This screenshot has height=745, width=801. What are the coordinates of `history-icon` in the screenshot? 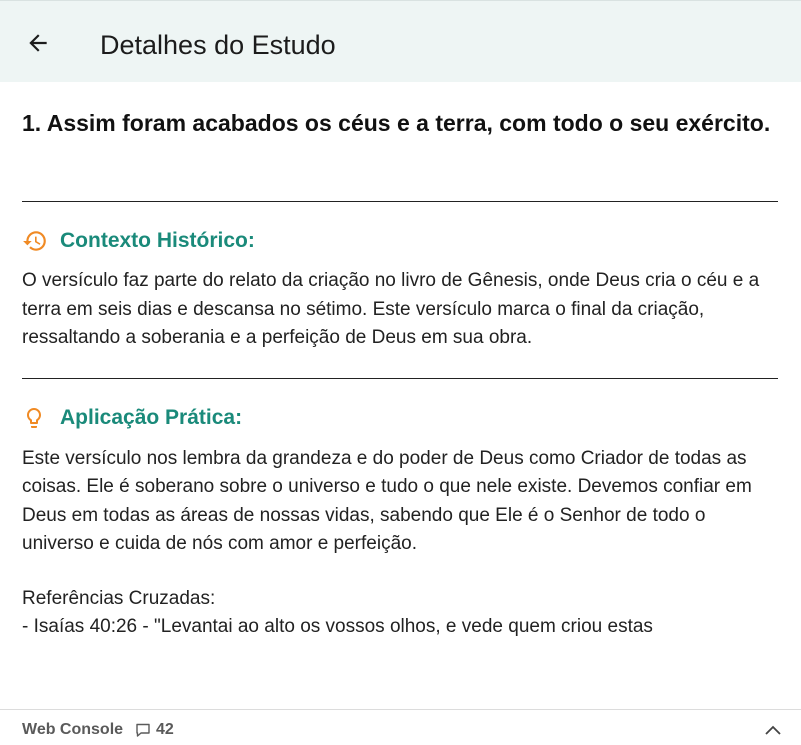 It's located at (35, 241).